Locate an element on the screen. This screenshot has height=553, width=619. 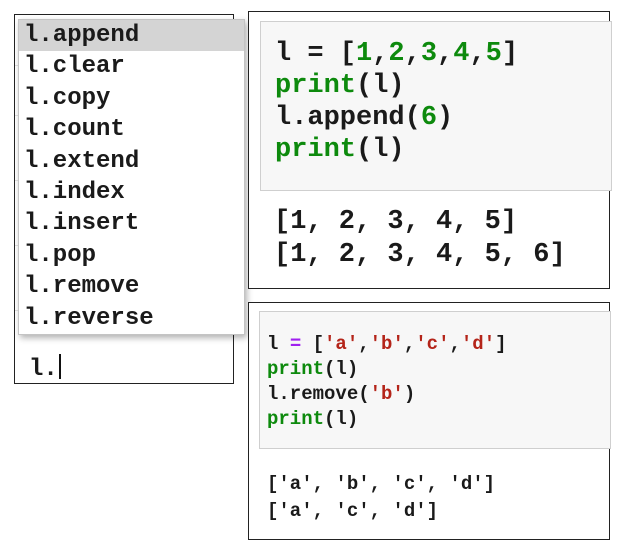
autocomplete-item: l.pop is located at coordinates (131, 255).